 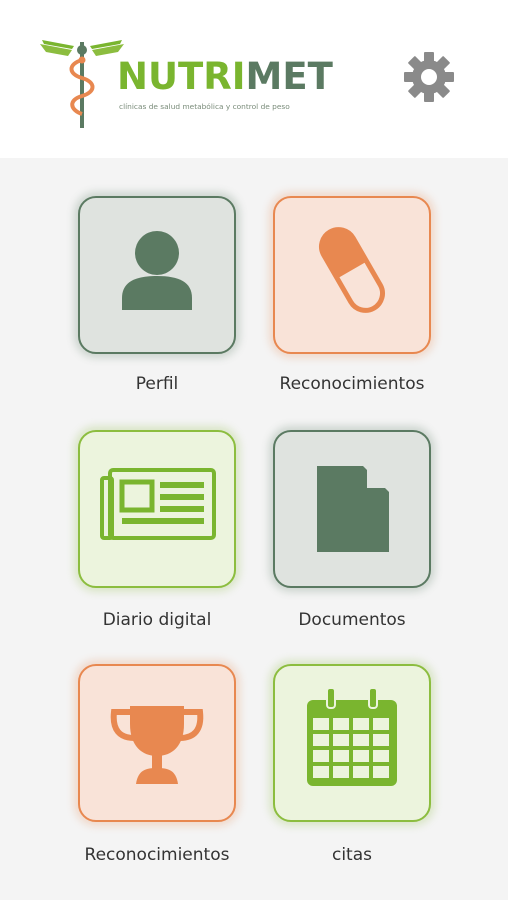 I want to click on user-icon, so click(x=157, y=270).